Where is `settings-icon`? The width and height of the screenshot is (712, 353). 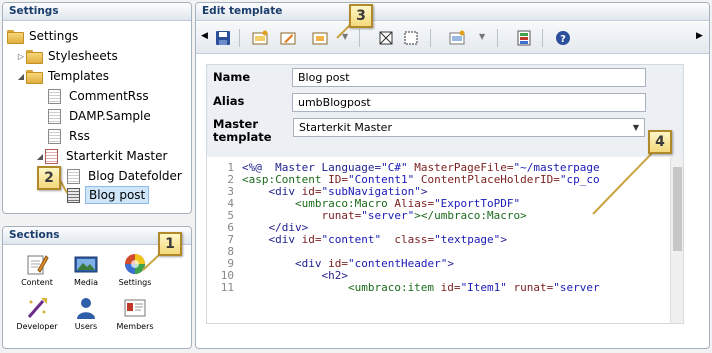 settings-icon is located at coordinates (135, 264).